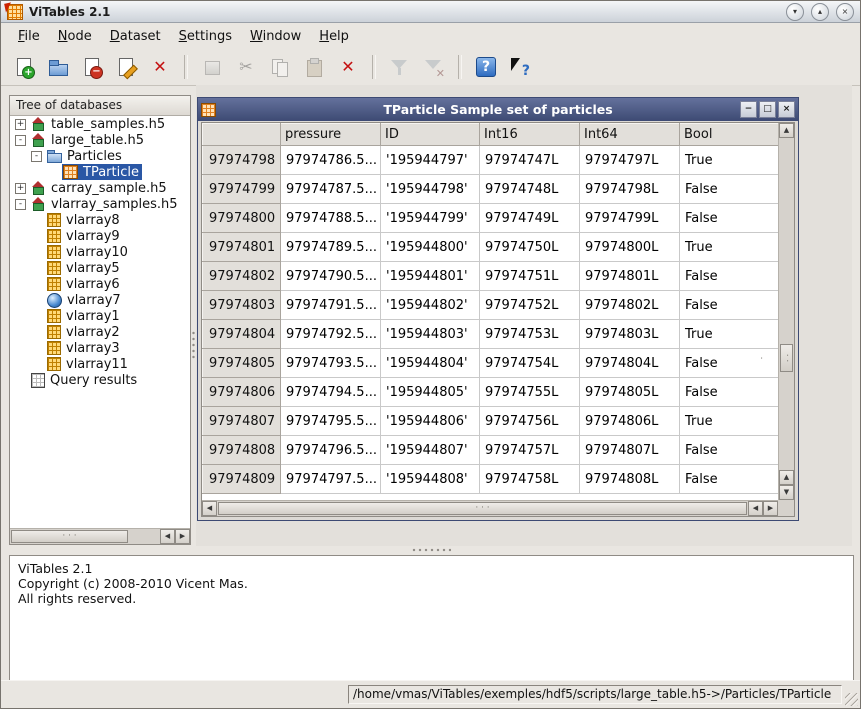  What do you see at coordinates (629, 218) in the screenshot?
I see `cell: 97974799L` at bounding box center [629, 218].